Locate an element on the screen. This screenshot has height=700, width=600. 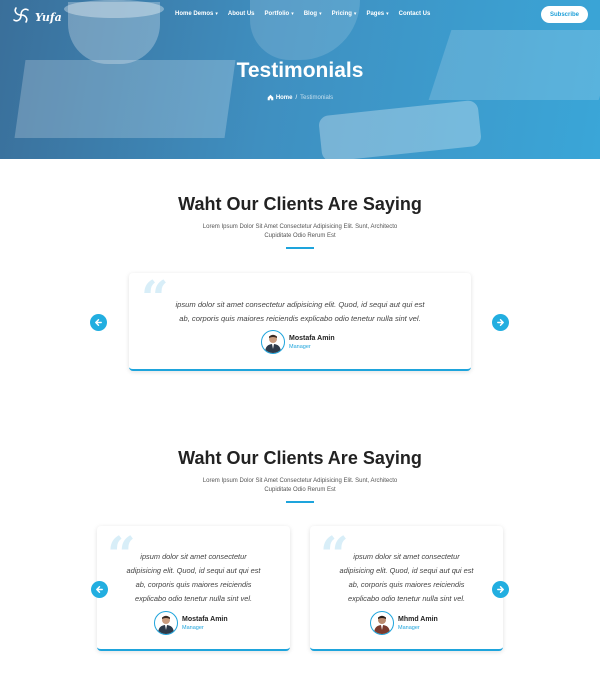
menu-item-pages: Pages ▾ is located at coordinates (377, 14).